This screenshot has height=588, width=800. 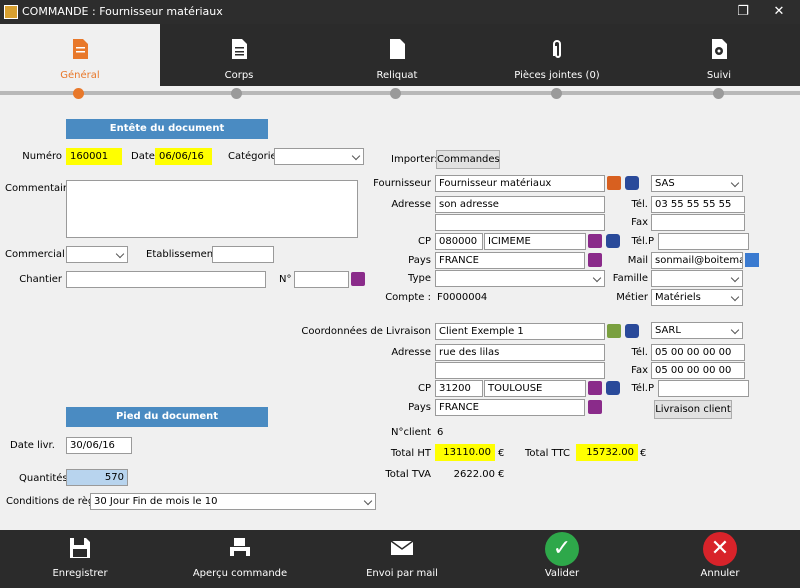 I want to click on client-icon, so click(x=614, y=331).